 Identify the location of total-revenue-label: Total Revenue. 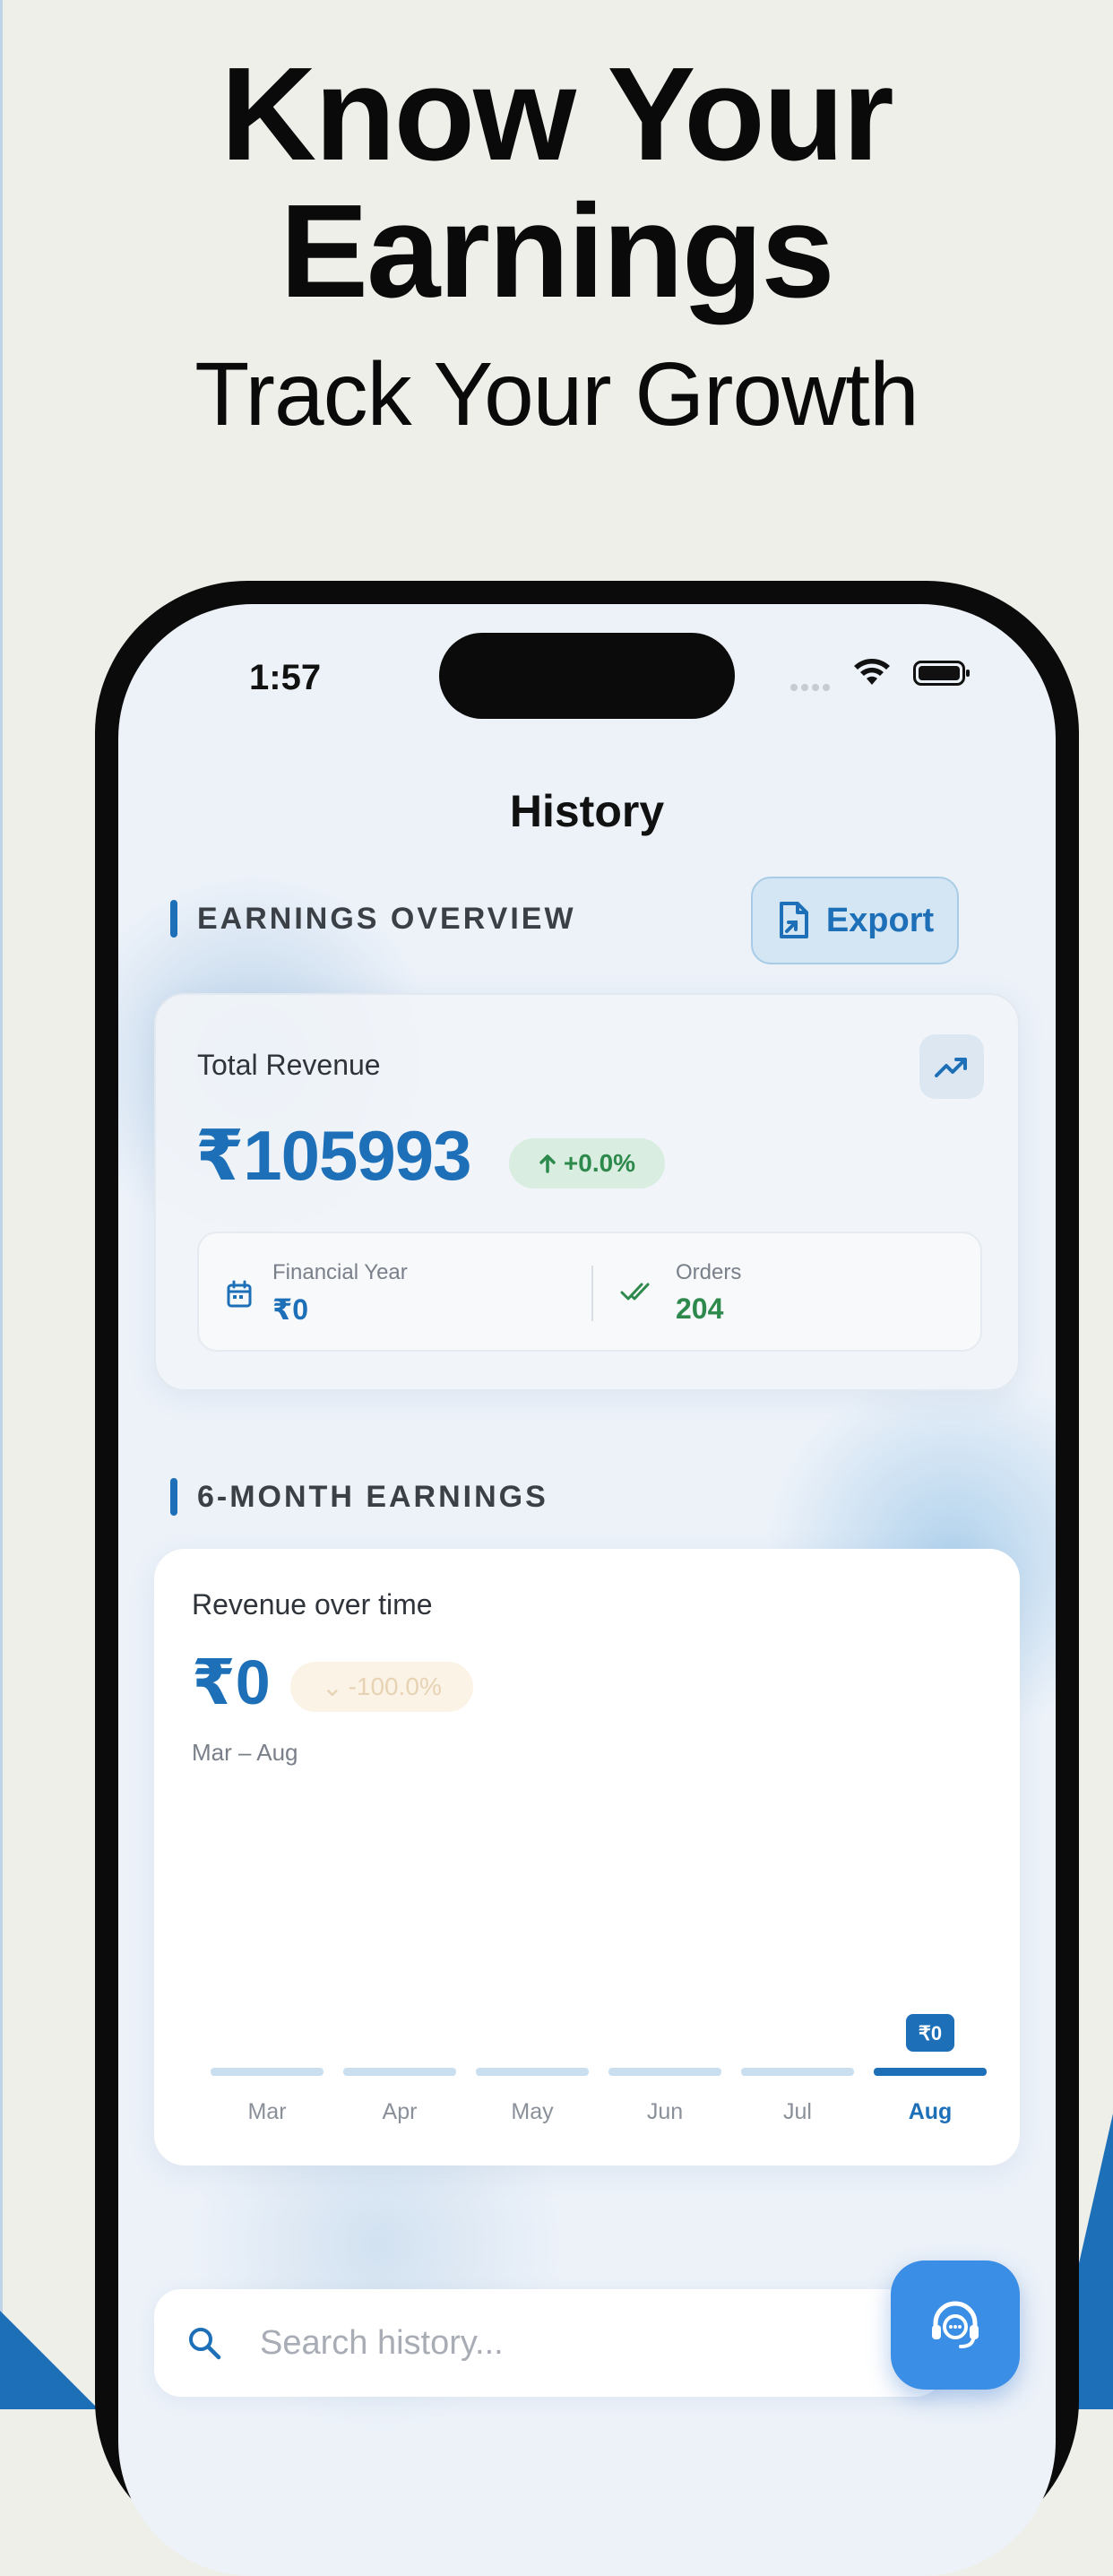
(289, 1065).